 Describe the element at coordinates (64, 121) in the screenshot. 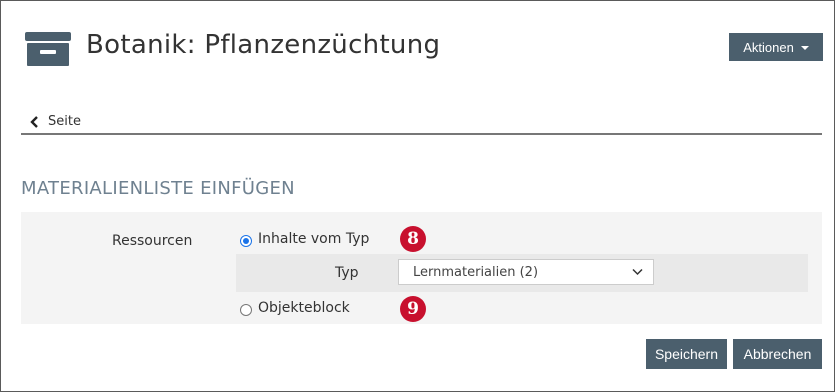

I see `back-link-label: Seite` at that location.